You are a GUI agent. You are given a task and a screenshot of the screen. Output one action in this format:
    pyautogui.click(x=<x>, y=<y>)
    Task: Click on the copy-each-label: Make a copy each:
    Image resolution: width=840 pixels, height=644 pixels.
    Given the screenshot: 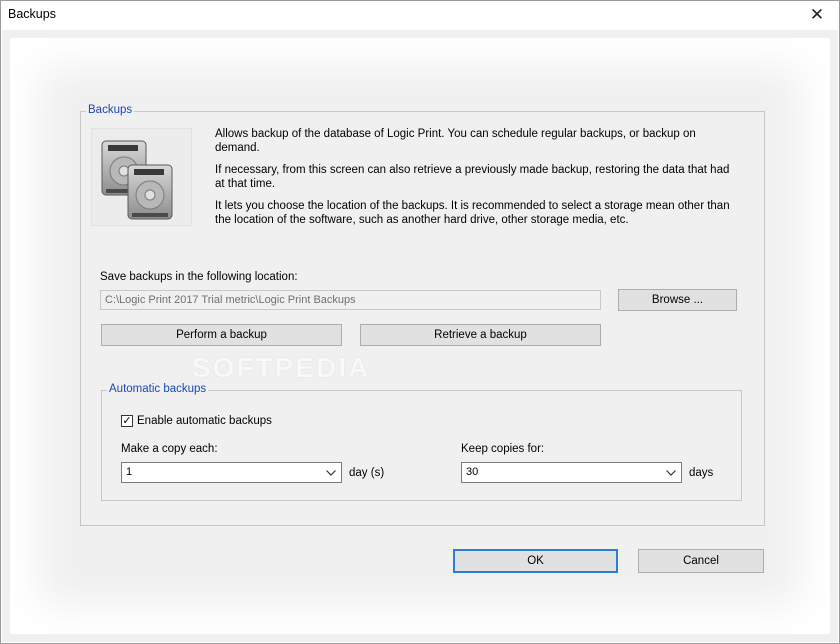 What is the action you would take?
    pyautogui.click(x=169, y=449)
    